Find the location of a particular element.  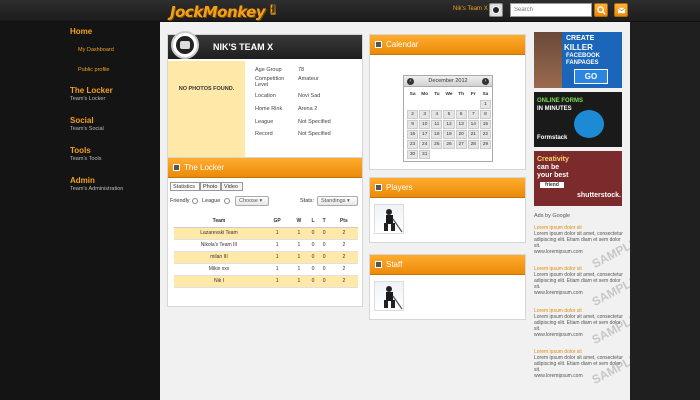

sidebar-link-public-profile: Public profile is located at coordinates (94, 70).